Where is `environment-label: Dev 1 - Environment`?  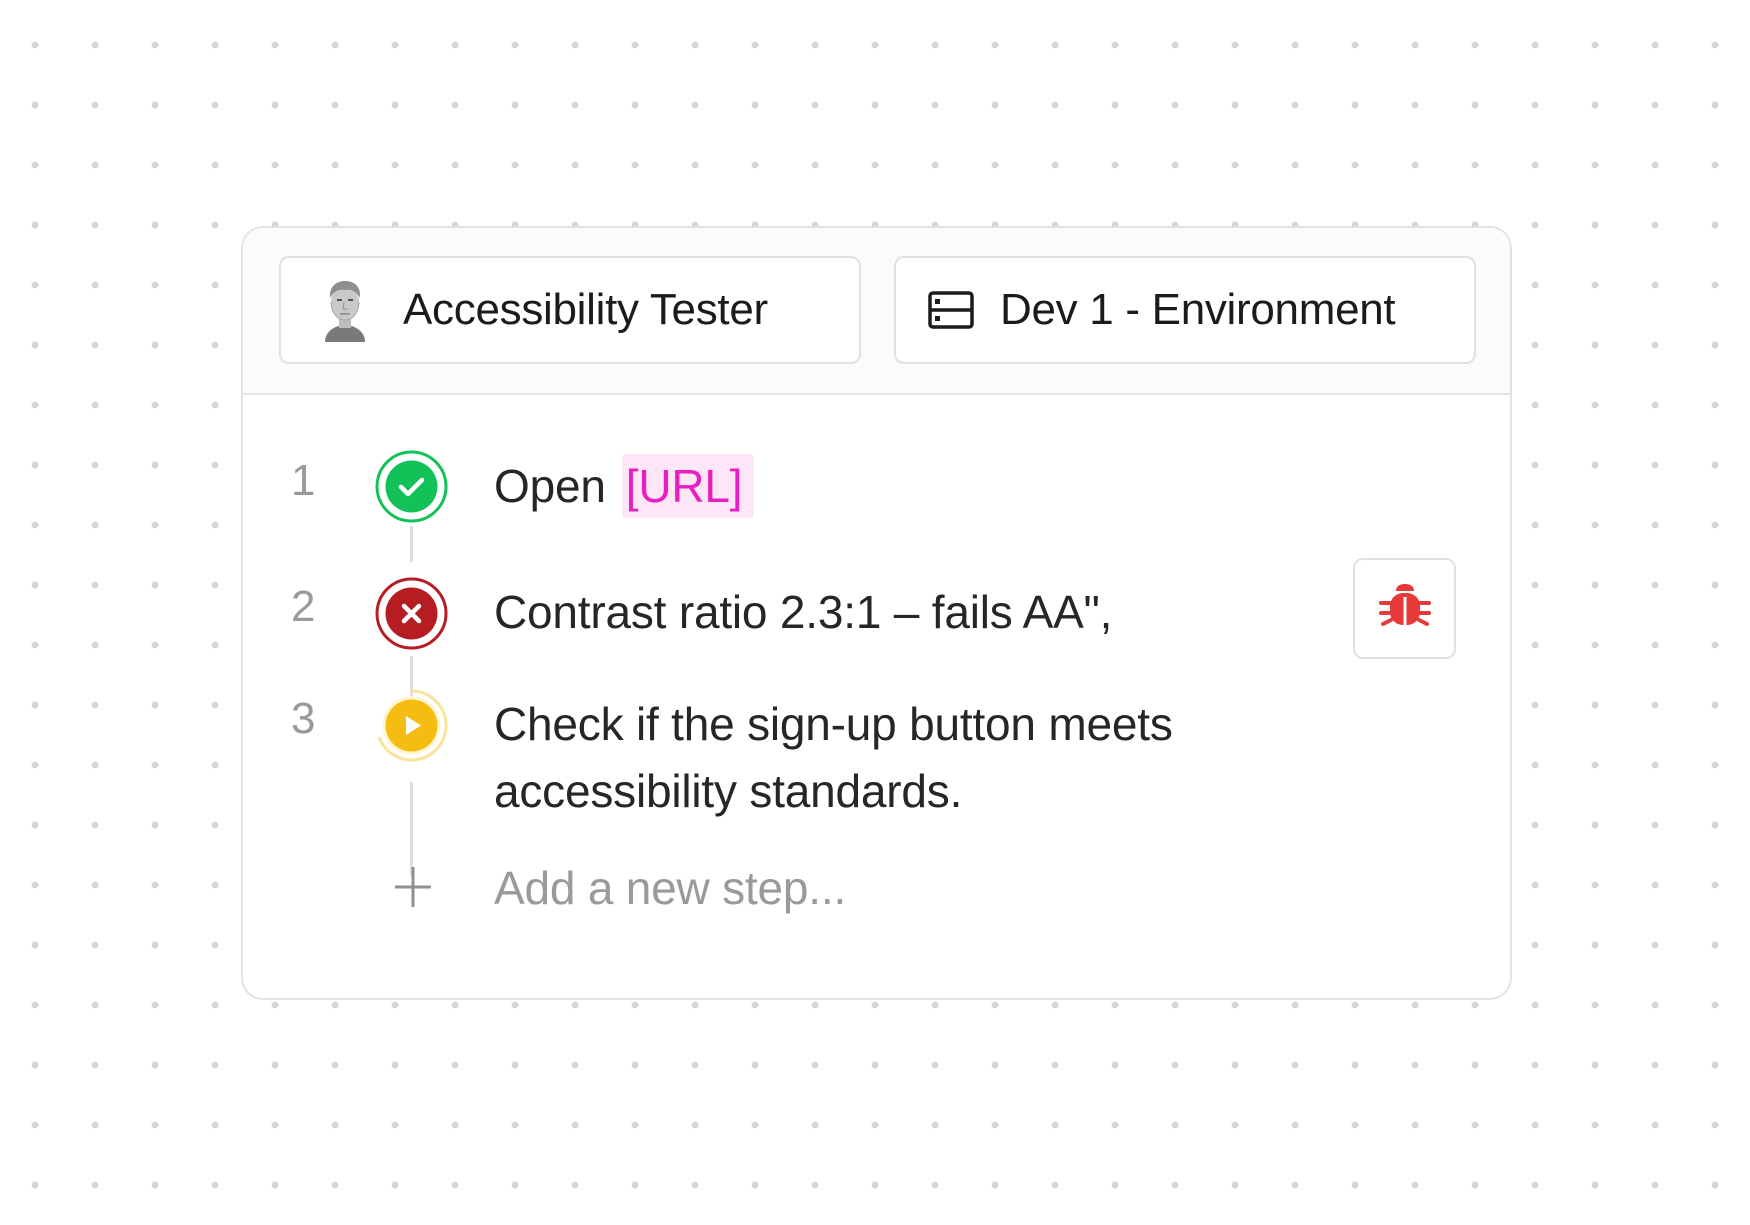 environment-label: Dev 1 - Environment is located at coordinates (1198, 309).